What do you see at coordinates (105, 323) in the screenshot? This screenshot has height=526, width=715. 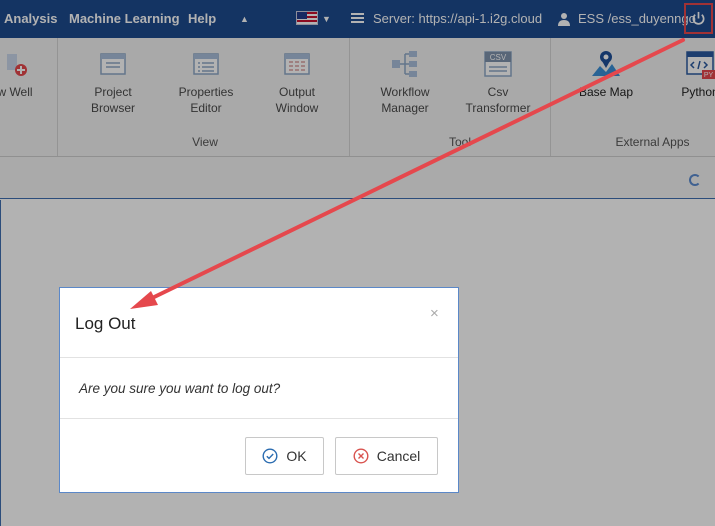 I see `dialog-title: Log Out` at bounding box center [105, 323].